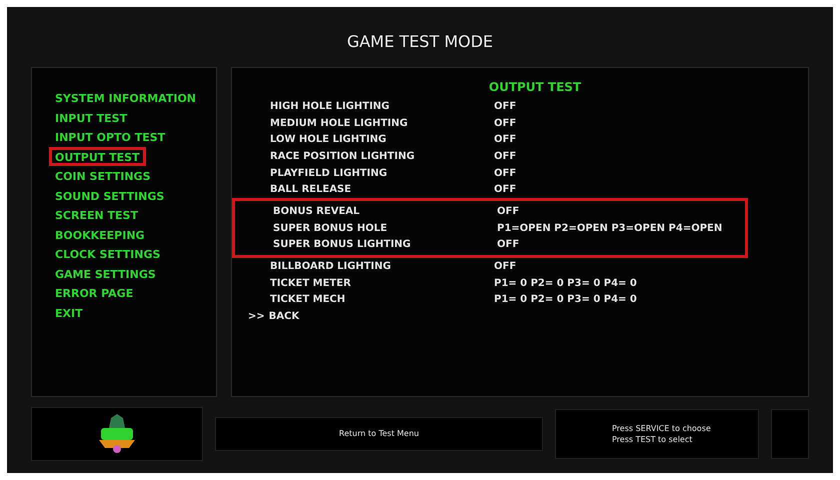  Describe the element at coordinates (342, 245) in the screenshot. I see `output-name: SUPER BONUS LIGHTING` at that location.